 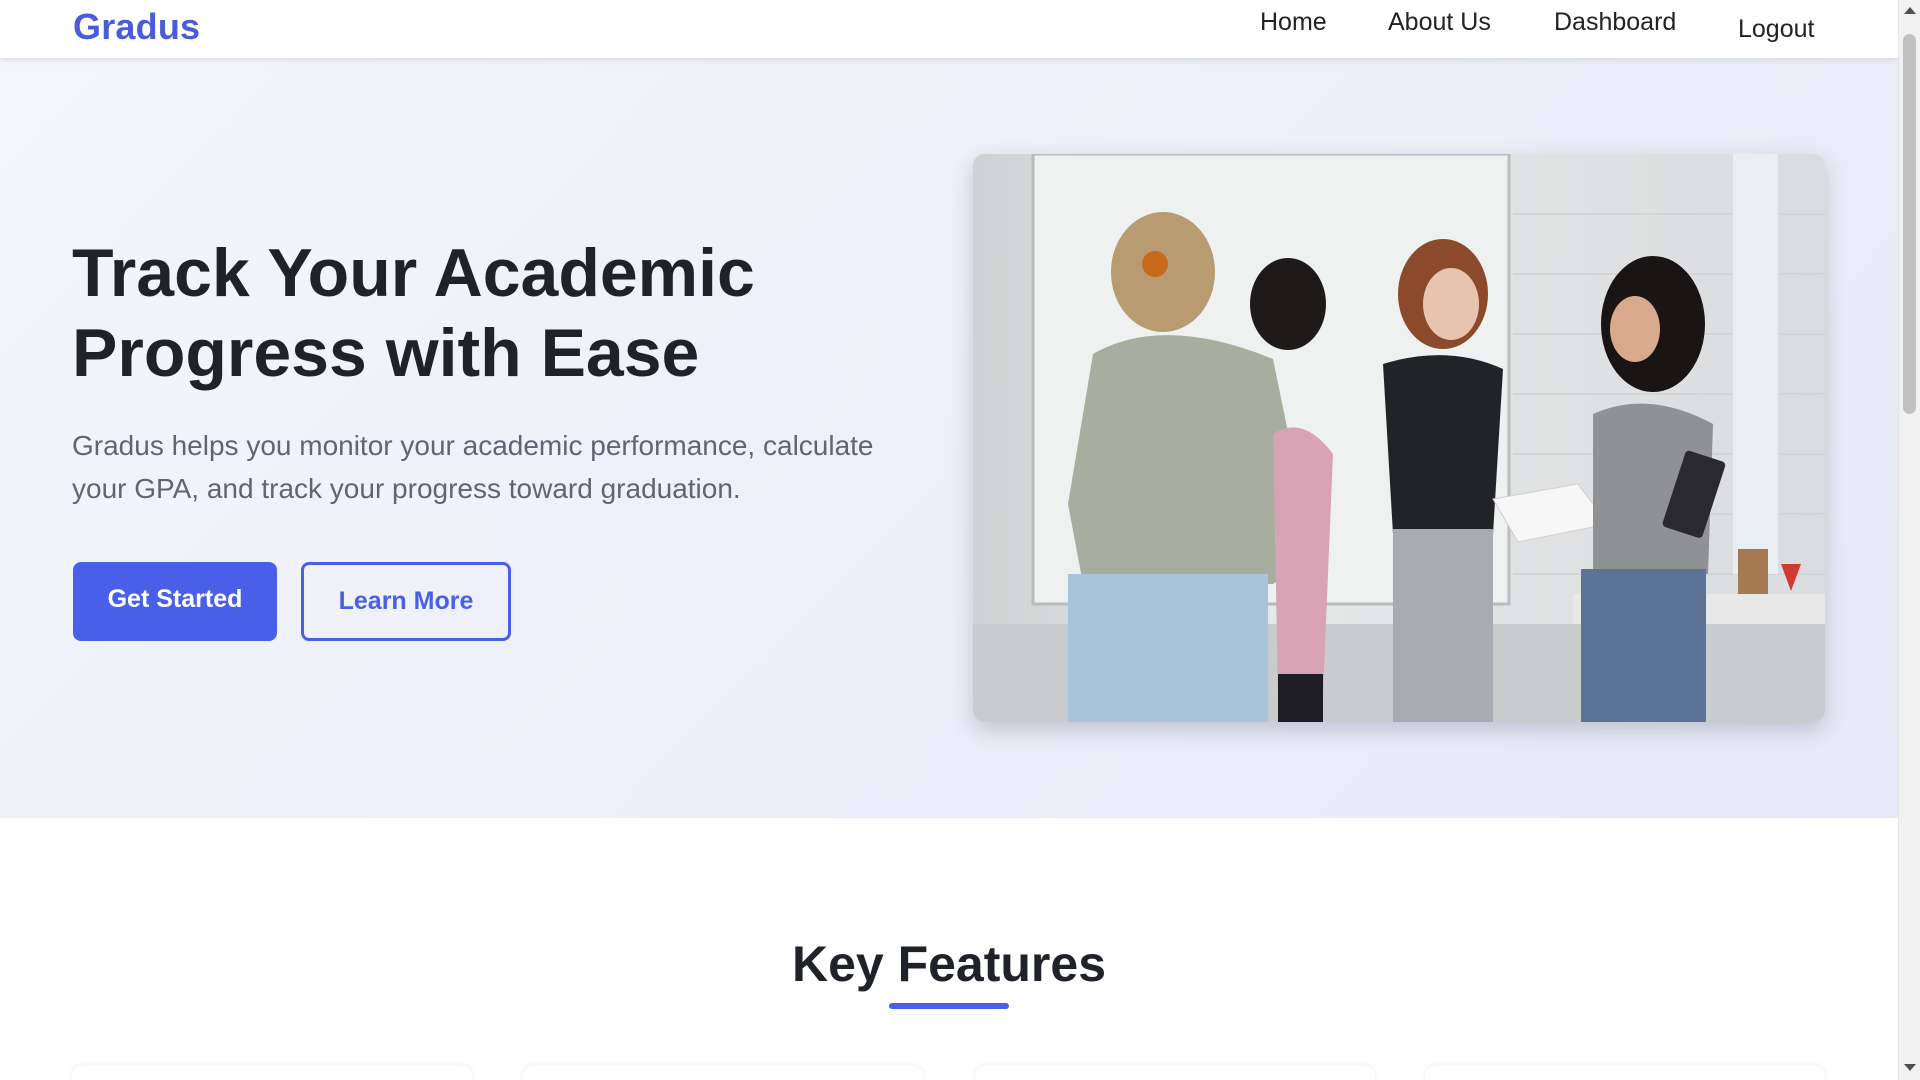 I want to click on scrollbar-thumb, so click(x=1909, y=224).